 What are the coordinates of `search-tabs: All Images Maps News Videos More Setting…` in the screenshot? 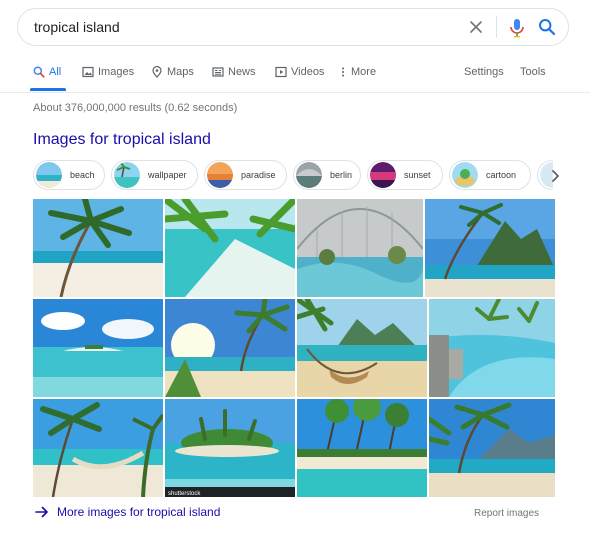 It's located at (295, 75).